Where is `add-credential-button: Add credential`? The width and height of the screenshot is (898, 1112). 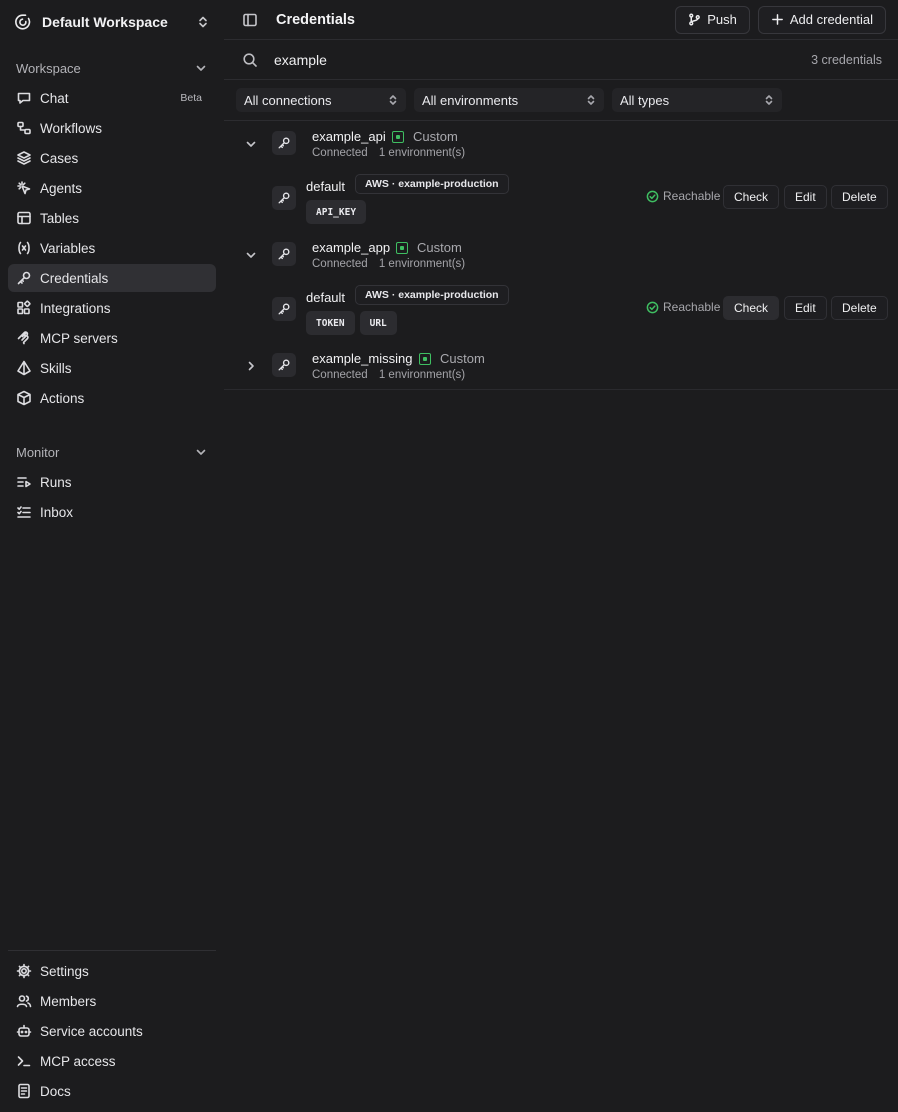 add-credential-button: Add credential is located at coordinates (821, 19).